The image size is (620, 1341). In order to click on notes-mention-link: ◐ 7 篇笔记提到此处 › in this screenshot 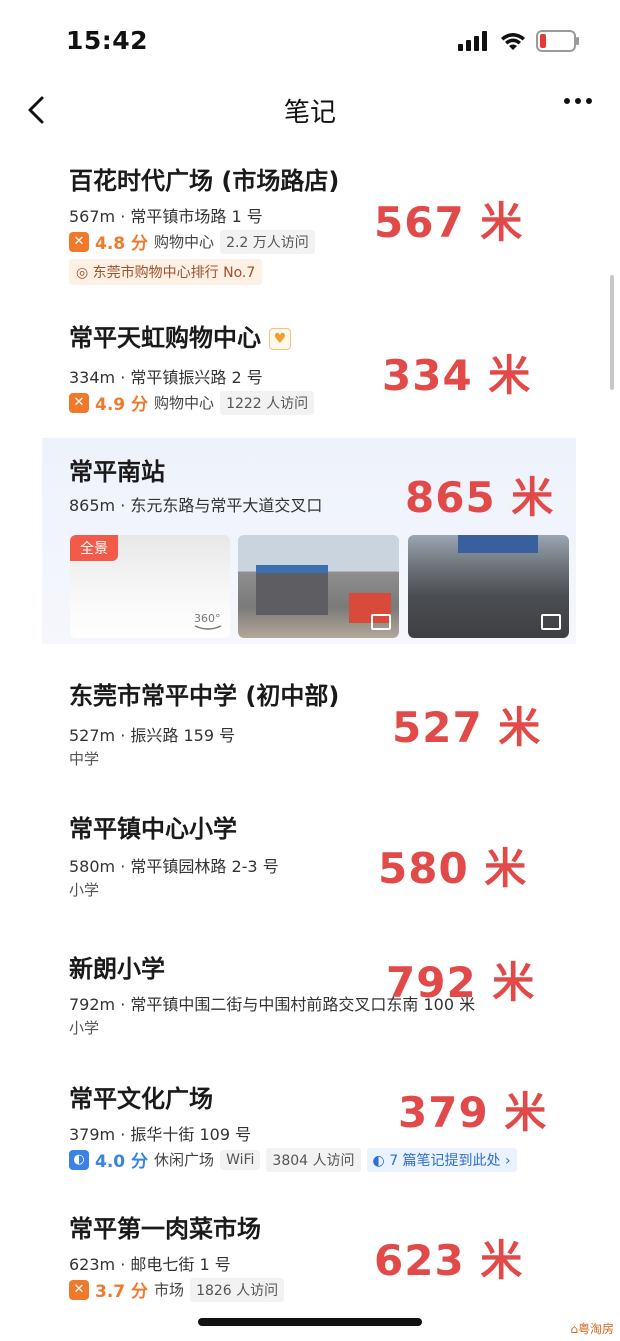, I will do `click(441, 1159)`.